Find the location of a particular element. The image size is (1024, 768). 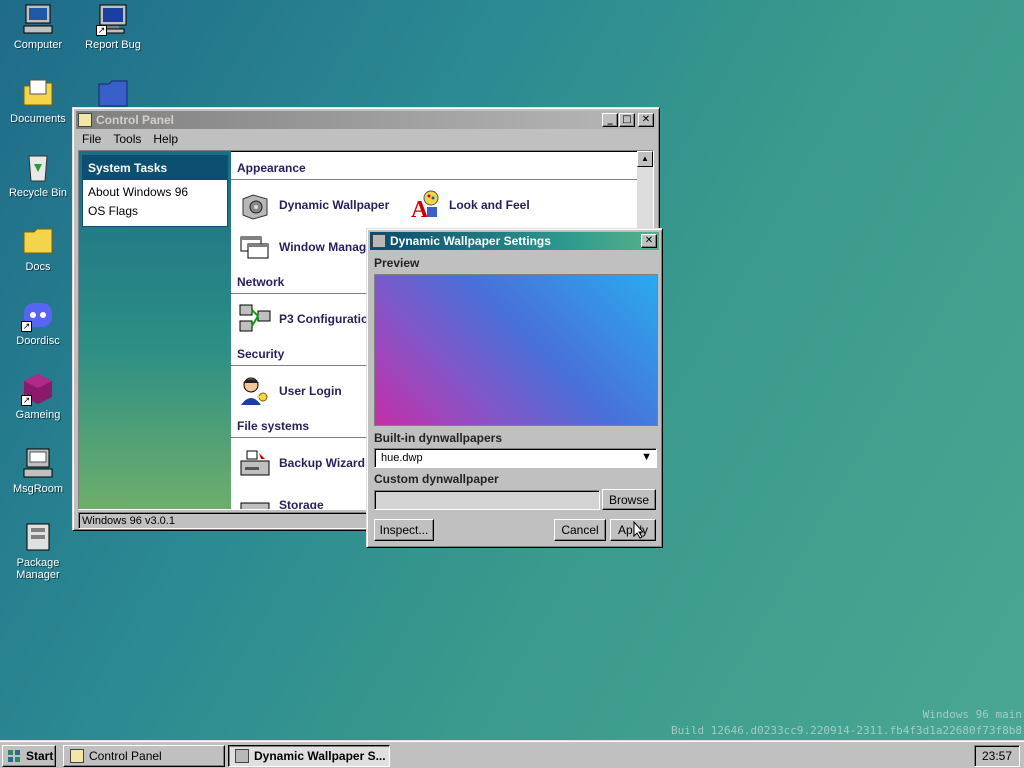

mouse-cursor-icon is located at coordinates (639, 530).